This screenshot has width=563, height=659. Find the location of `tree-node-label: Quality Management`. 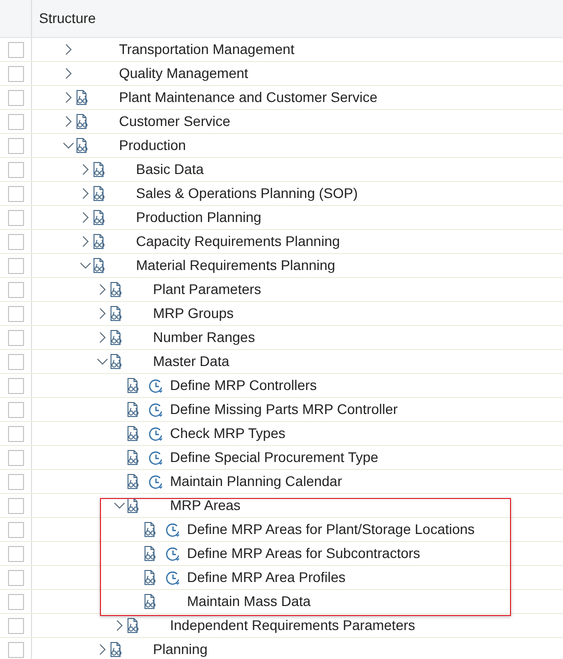

tree-node-label: Quality Management is located at coordinates (183, 73).